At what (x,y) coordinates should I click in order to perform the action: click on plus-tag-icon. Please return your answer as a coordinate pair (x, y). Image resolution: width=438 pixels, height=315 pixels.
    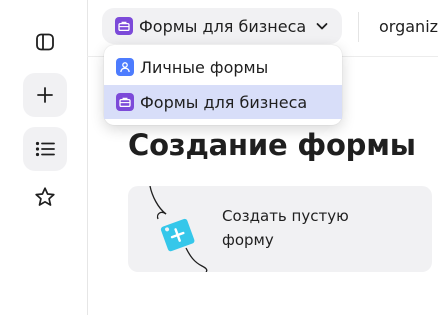
    Looking at the image, I should click on (178, 229).